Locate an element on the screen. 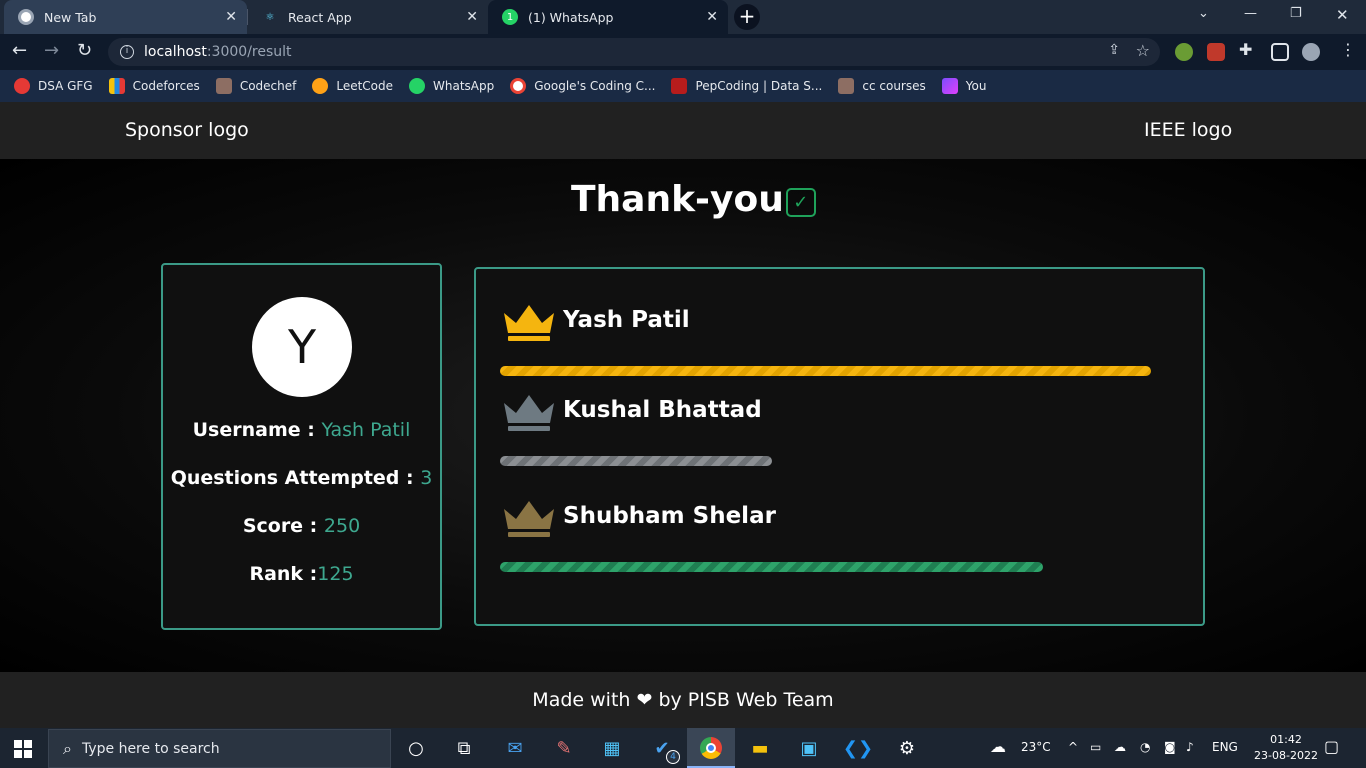 Image resolution: width=1366 pixels, height=768 pixels. bookmark-you: You is located at coordinates (963, 86).